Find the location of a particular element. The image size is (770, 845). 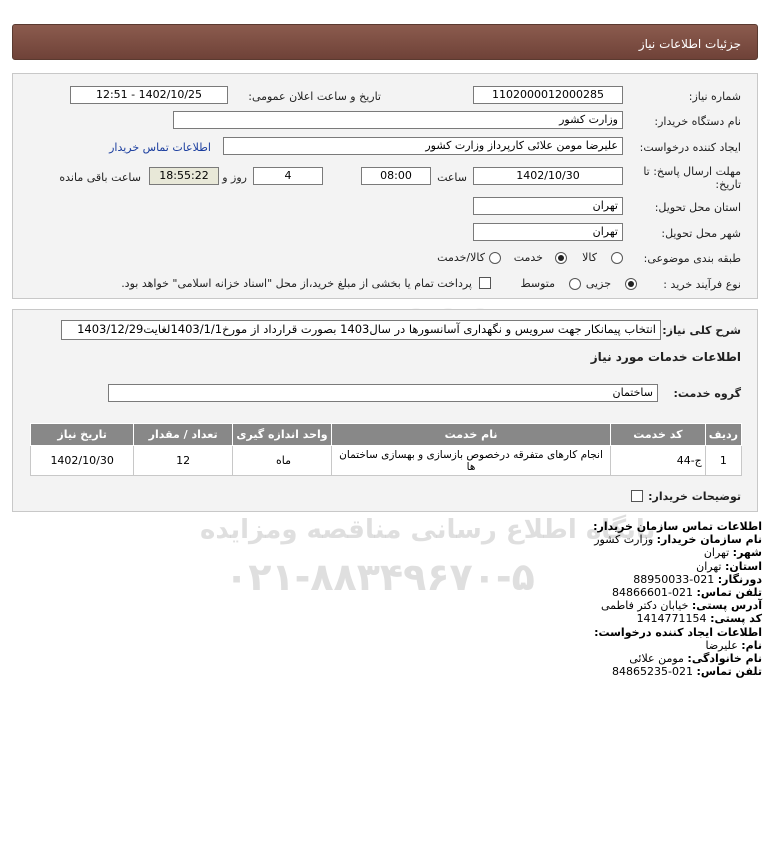

col-row-header: ردیف is located at coordinates (723, 434).